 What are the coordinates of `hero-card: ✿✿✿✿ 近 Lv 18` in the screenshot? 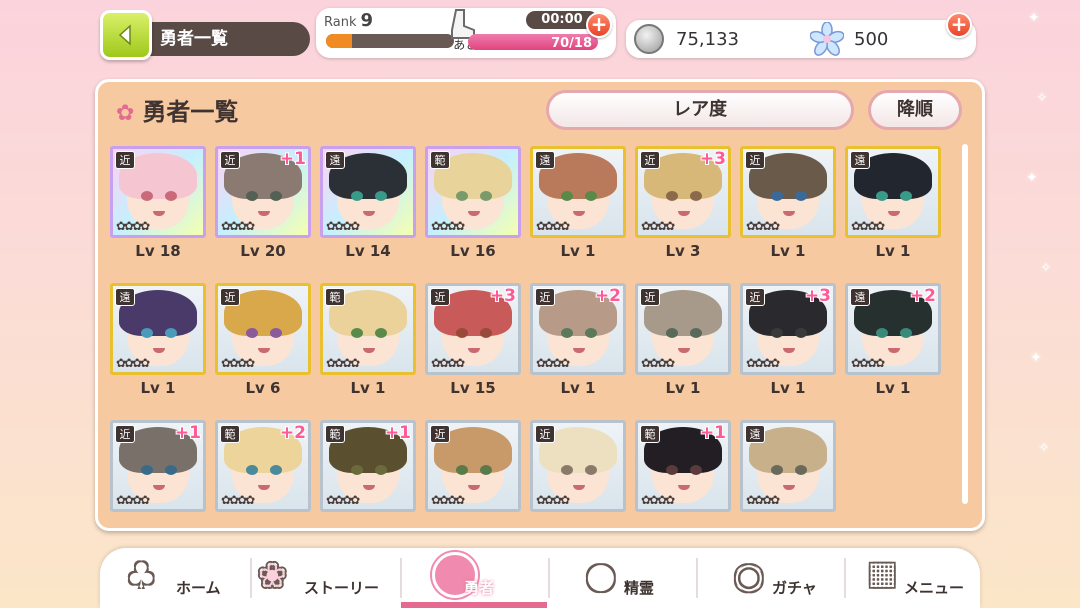 It's located at (158, 208).